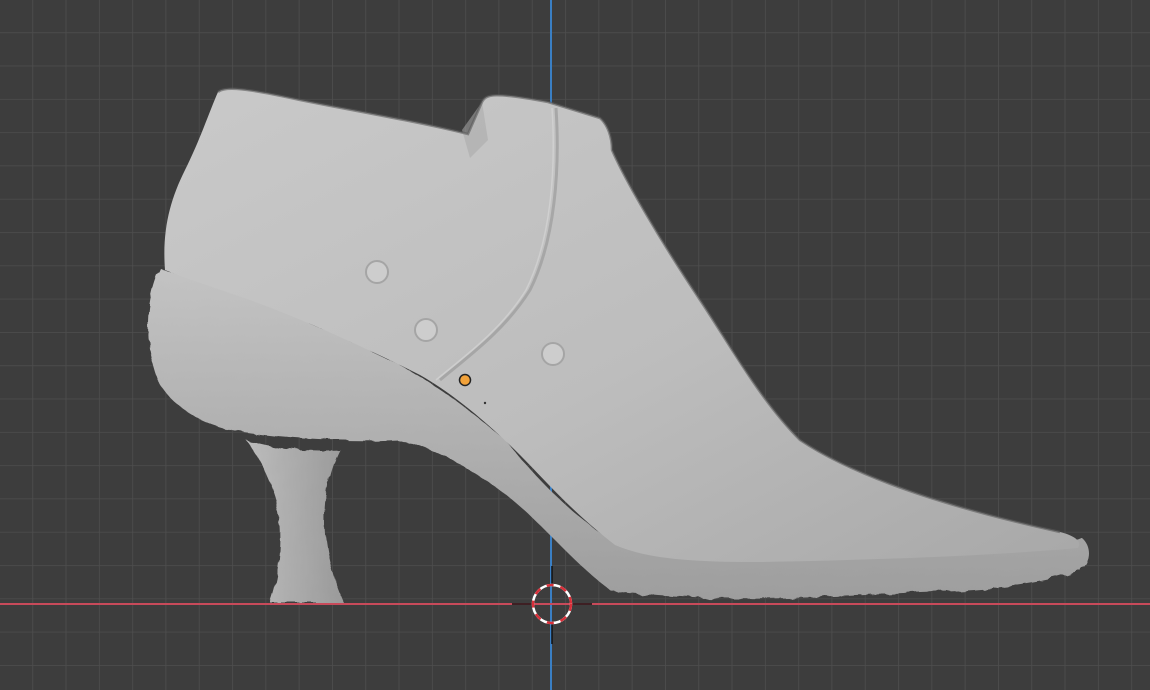 The height and width of the screenshot is (690, 1150). What do you see at coordinates (485, 403) in the screenshot?
I see `vertex-dot` at bounding box center [485, 403].